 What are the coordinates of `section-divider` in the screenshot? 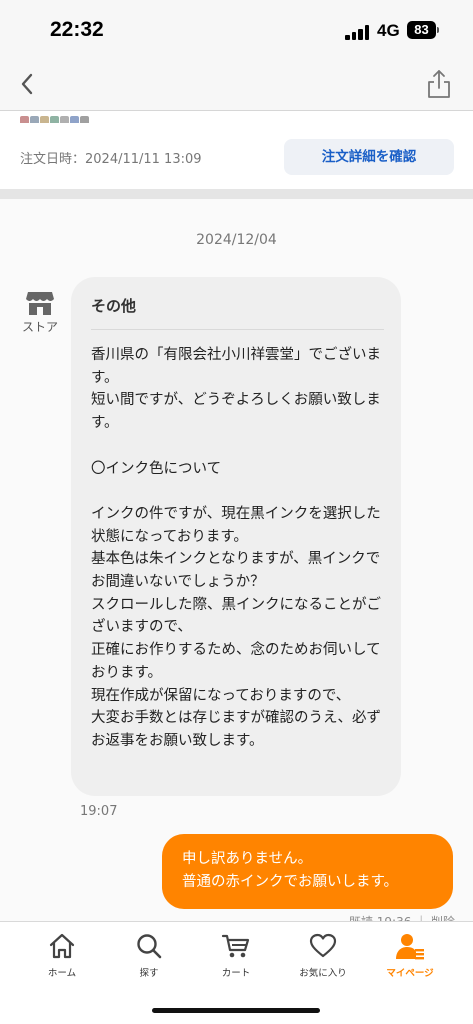 It's located at (236, 194).